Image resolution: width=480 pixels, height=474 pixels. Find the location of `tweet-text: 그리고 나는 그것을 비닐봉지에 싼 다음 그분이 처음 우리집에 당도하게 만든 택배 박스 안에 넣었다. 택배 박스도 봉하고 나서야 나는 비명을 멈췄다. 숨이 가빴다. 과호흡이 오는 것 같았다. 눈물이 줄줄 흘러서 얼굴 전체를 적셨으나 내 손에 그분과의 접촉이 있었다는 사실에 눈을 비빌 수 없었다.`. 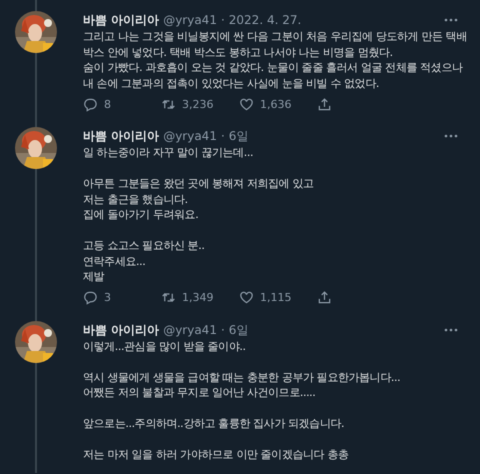

tweet-text: 그리고 나는 그것을 비닐봉지에 싼 다음 그분이 처음 우리집에 당도하게 만든 택배 박스 안에 넣었다. 택배 박스도 봉하고 나서야 나는 비명을 멈췄다. 숨이 가빴다. 과호흡이 오는 것 같았다. 눈물이 줄줄 흘러서 얼굴 전체를 적셨으나 내 손에 그분과의 접촉이 있었다는 사실에 눈을 비빌 수 없었다. is located at coordinates (275, 60).